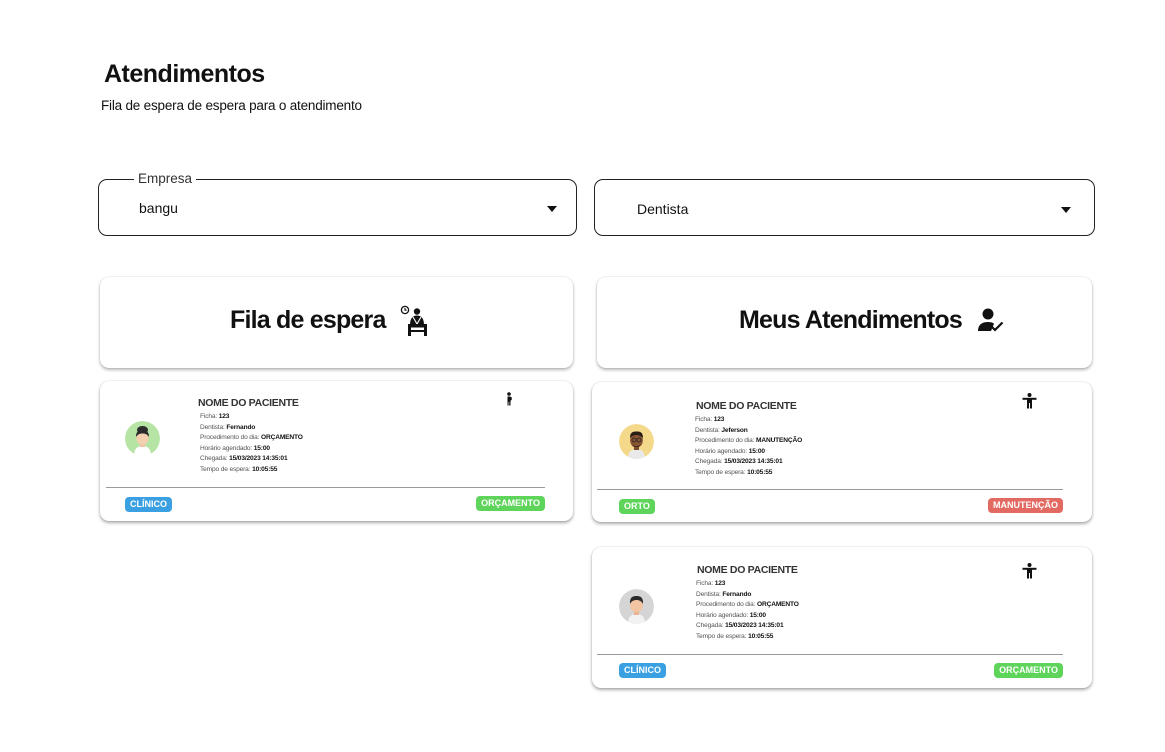  What do you see at coordinates (158, 208) in the screenshot?
I see `empresa-value: bangu` at bounding box center [158, 208].